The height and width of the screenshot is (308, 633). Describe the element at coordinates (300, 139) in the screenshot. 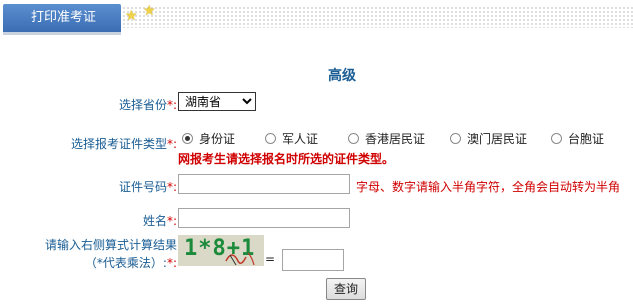

I see `radio-label: 军人证` at that location.